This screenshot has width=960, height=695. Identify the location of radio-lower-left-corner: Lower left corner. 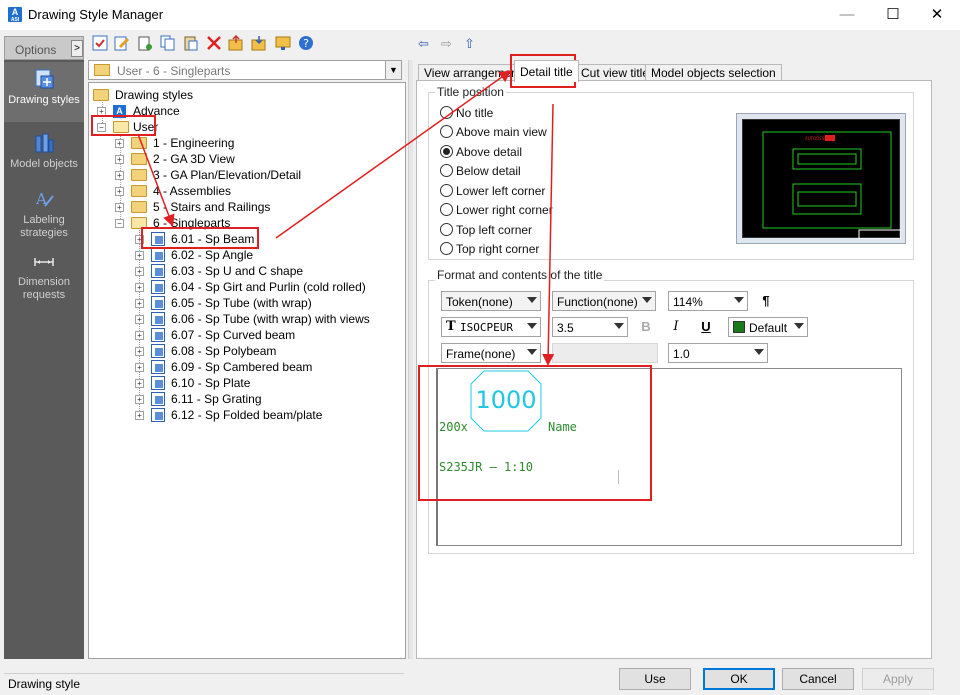
(515, 192).